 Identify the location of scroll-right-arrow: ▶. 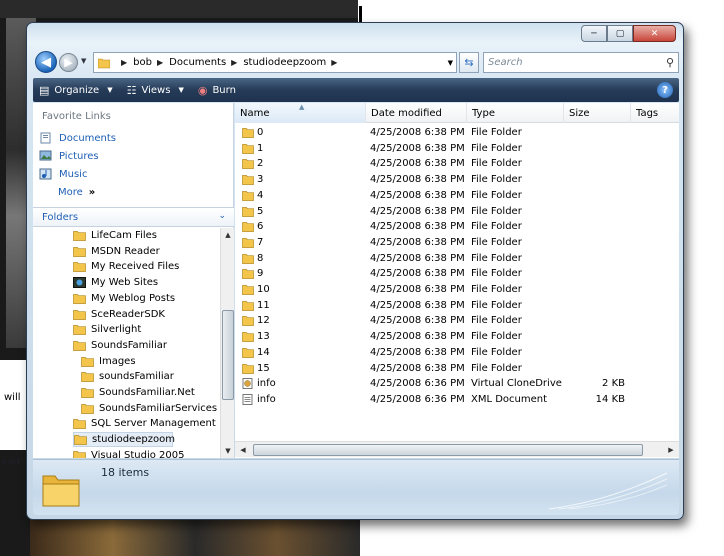
(671, 450).